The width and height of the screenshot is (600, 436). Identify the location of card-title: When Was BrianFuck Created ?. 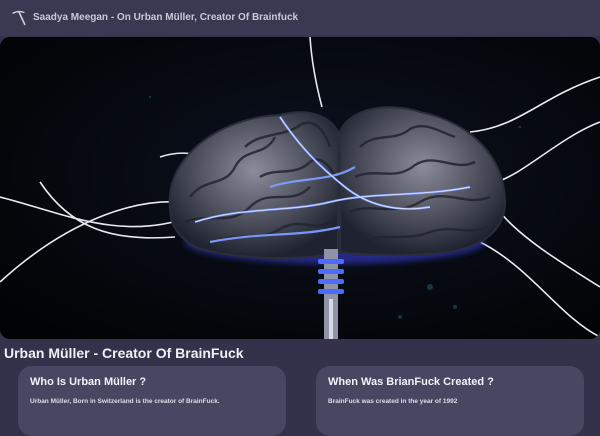
(411, 382).